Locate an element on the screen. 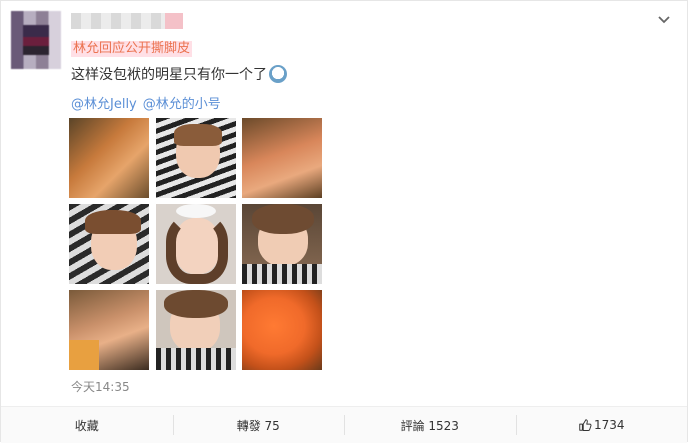 The height and width of the screenshot is (443, 688). comment-button: 評論 1523 is located at coordinates (430, 425).